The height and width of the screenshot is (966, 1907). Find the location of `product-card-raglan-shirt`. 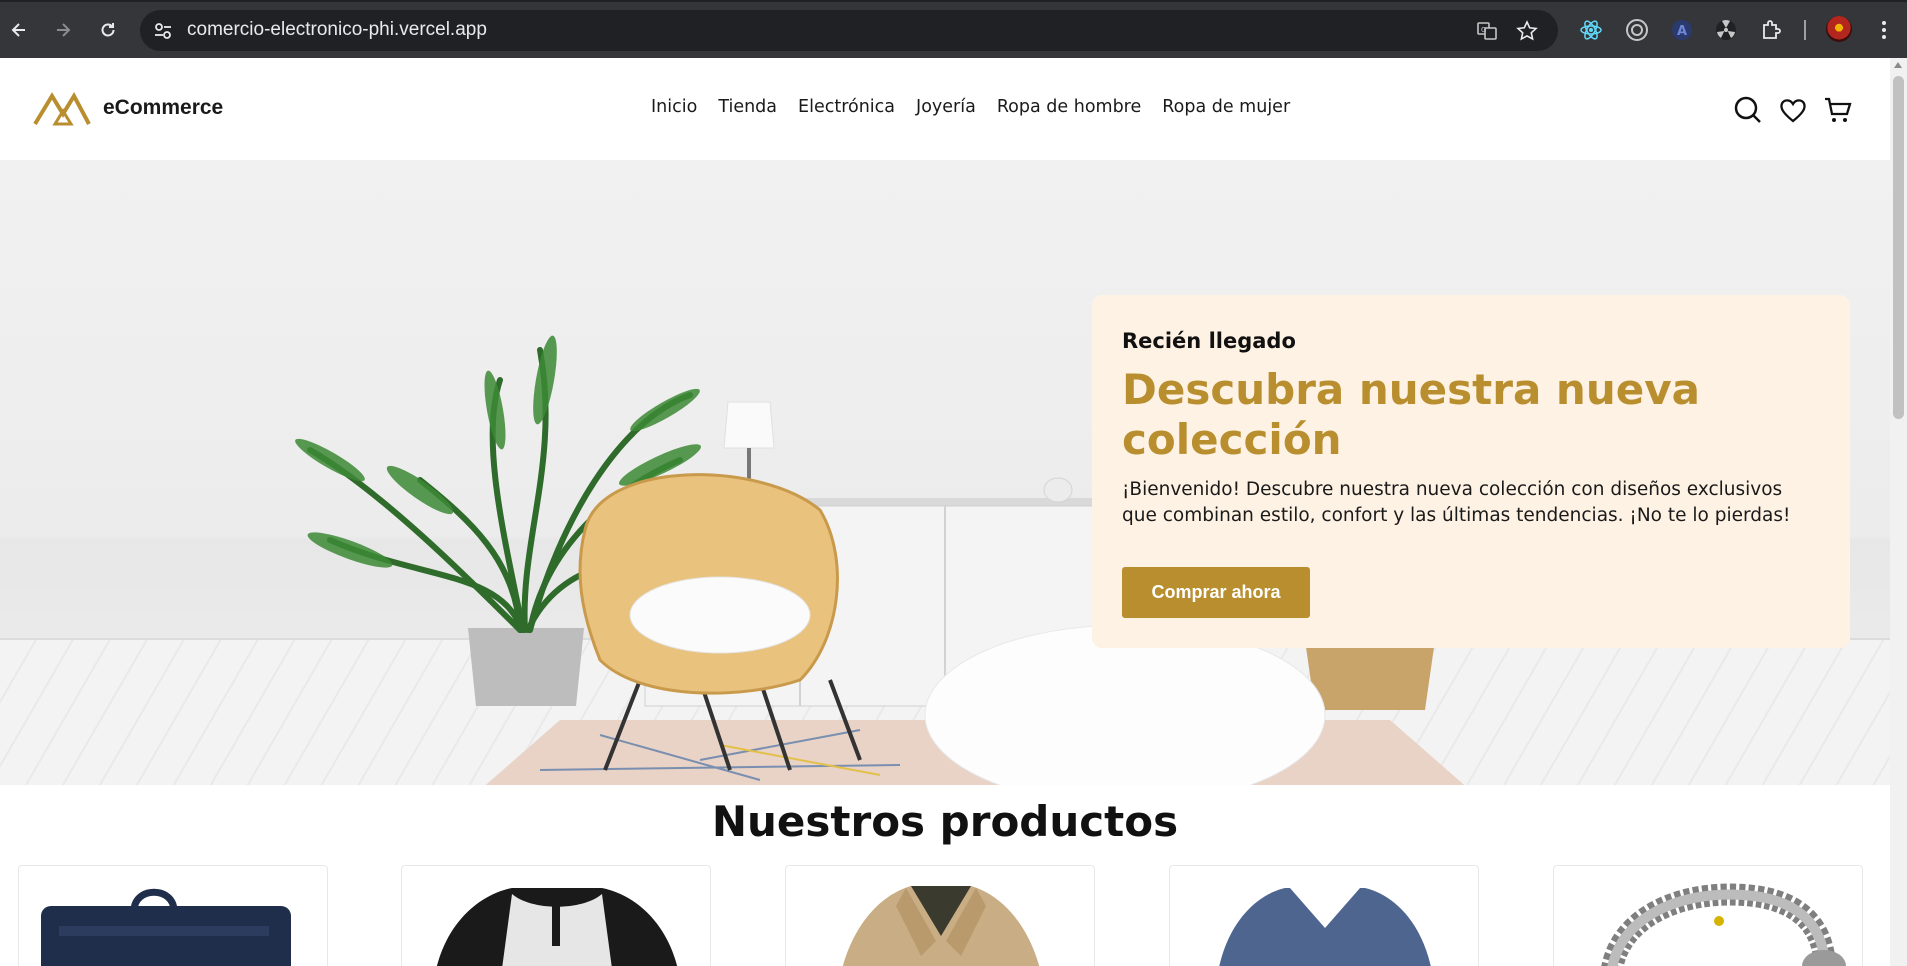

product-card-raglan-shirt is located at coordinates (556, 915).